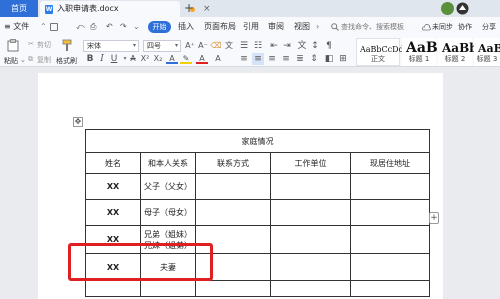  What do you see at coordinates (207, 9) in the screenshot?
I see `close-tab-button: ×` at bounding box center [207, 9].